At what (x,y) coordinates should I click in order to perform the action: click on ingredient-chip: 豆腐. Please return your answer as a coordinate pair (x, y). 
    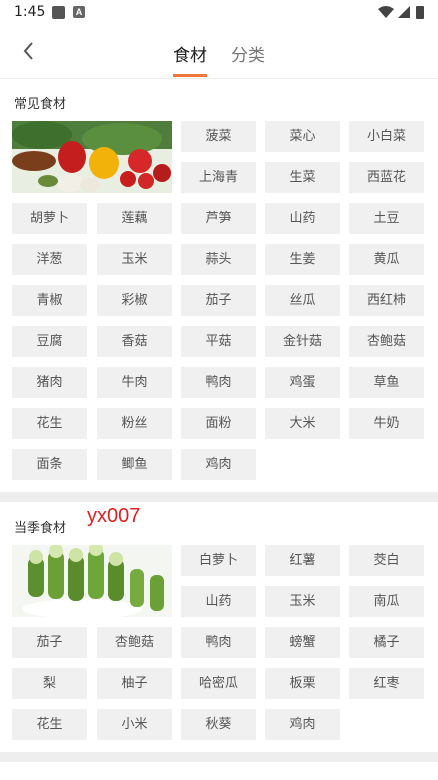
    Looking at the image, I should click on (49, 341).